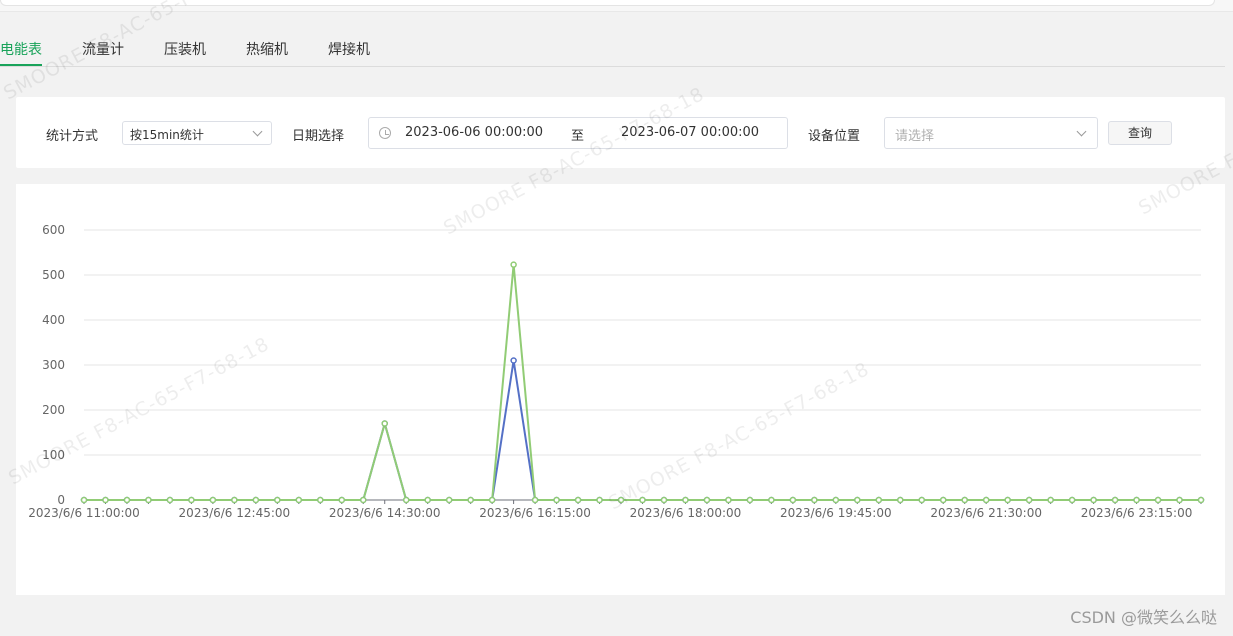 The width and height of the screenshot is (1233, 636). What do you see at coordinates (84, 513) in the screenshot?
I see `x-tick-label: 2023/6/6 11:00:00` at bounding box center [84, 513].